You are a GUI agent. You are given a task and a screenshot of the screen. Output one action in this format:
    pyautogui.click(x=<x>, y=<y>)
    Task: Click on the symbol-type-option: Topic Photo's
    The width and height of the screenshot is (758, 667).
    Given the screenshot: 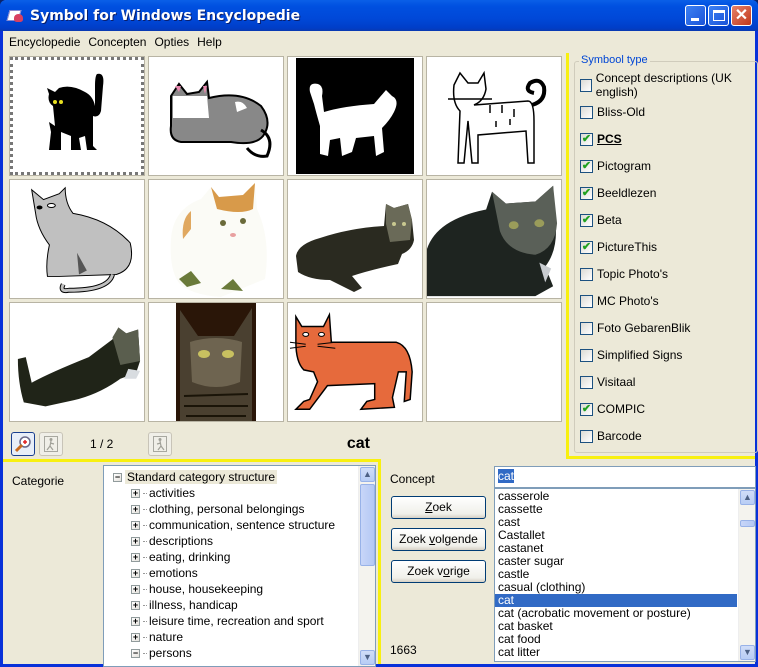 What is the action you would take?
    pyautogui.click(x=624, y=274)
    